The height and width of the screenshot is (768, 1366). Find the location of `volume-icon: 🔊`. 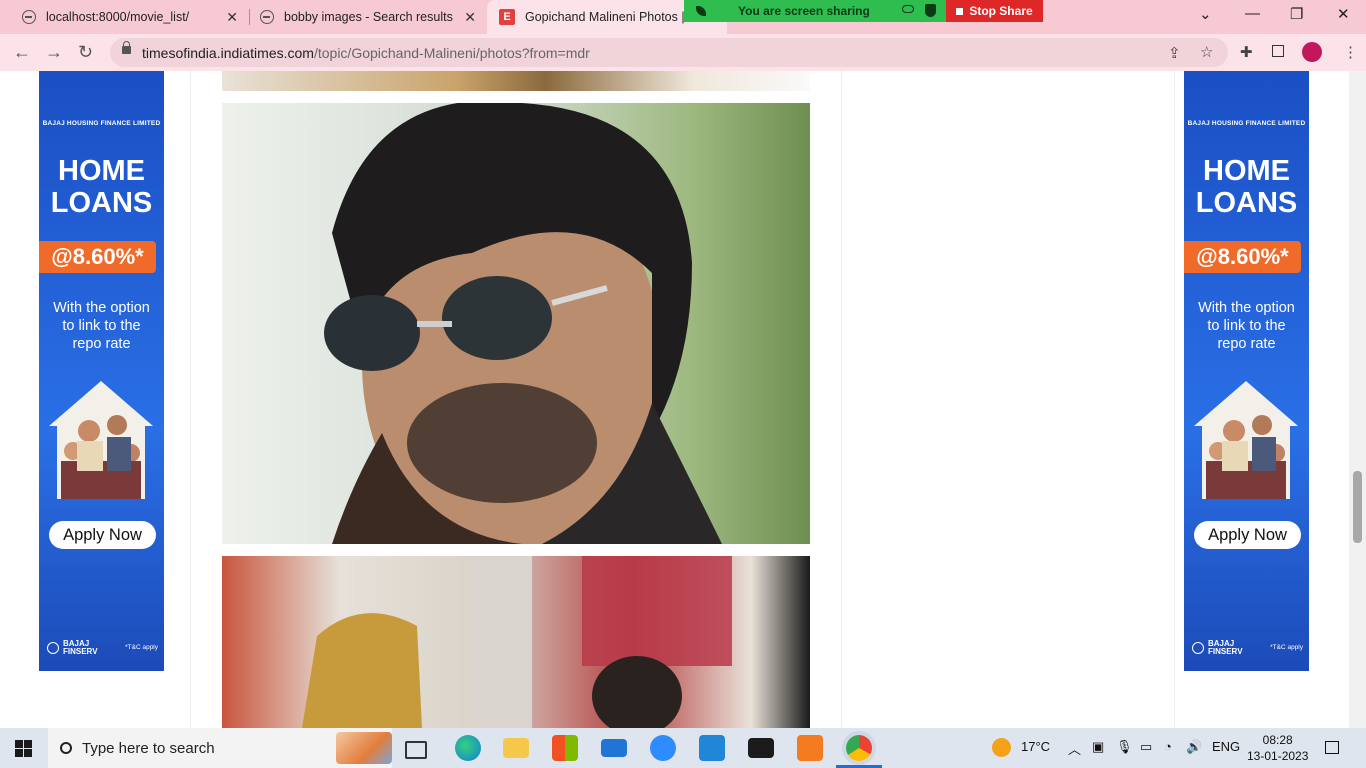

volume-icon: 🔊 is located at coordinates (1194, 747).